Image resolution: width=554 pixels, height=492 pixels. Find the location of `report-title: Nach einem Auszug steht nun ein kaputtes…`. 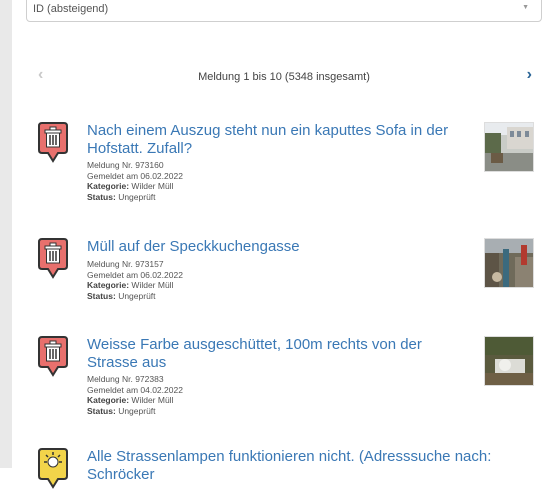

report-title: Nach einem Auszug steht nun ein kaputtes… is located at coordinates (277, 140).